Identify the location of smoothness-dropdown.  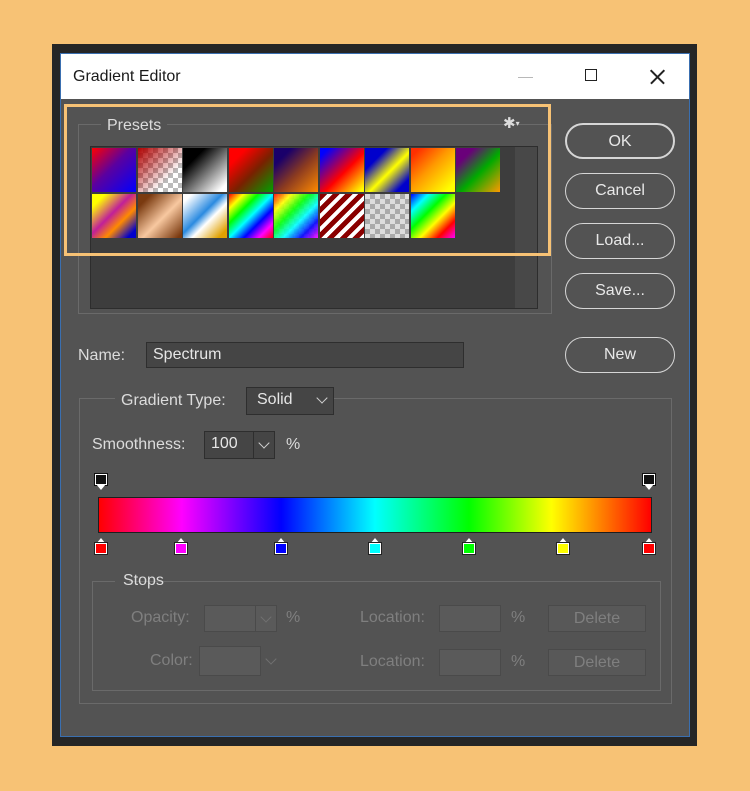
(264, 445).